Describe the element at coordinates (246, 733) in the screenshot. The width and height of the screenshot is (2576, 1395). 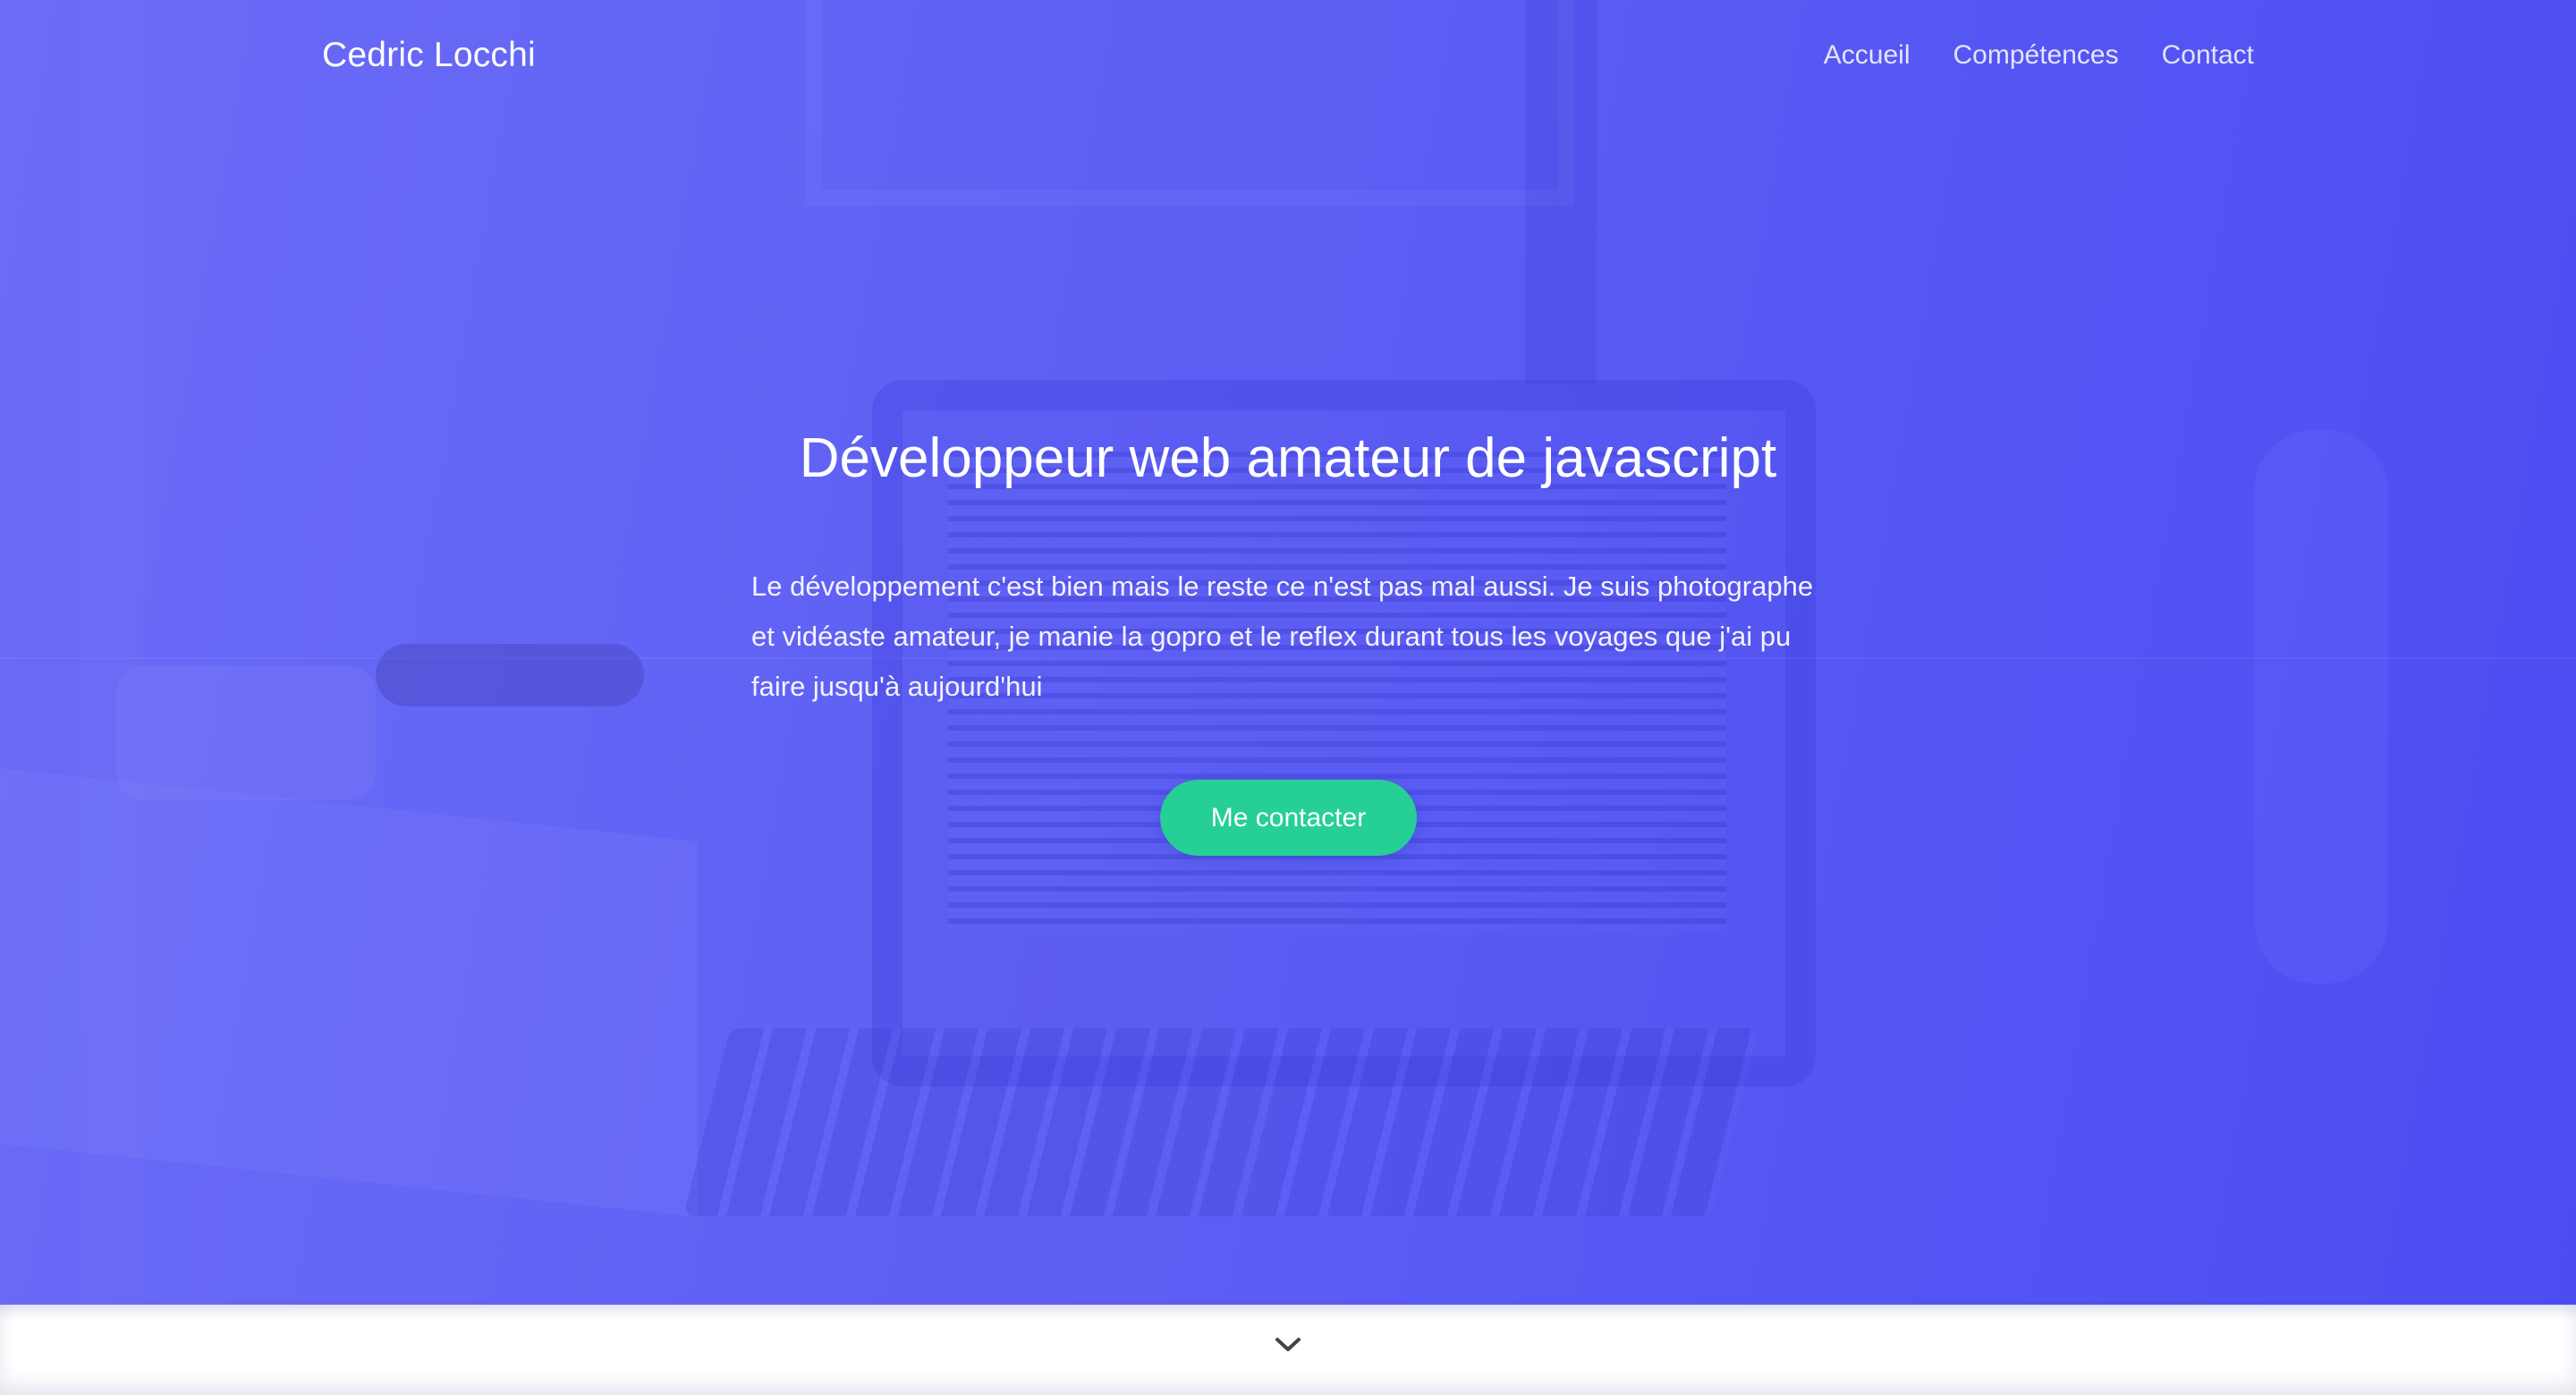
I see `background-photo-cup` at that location.